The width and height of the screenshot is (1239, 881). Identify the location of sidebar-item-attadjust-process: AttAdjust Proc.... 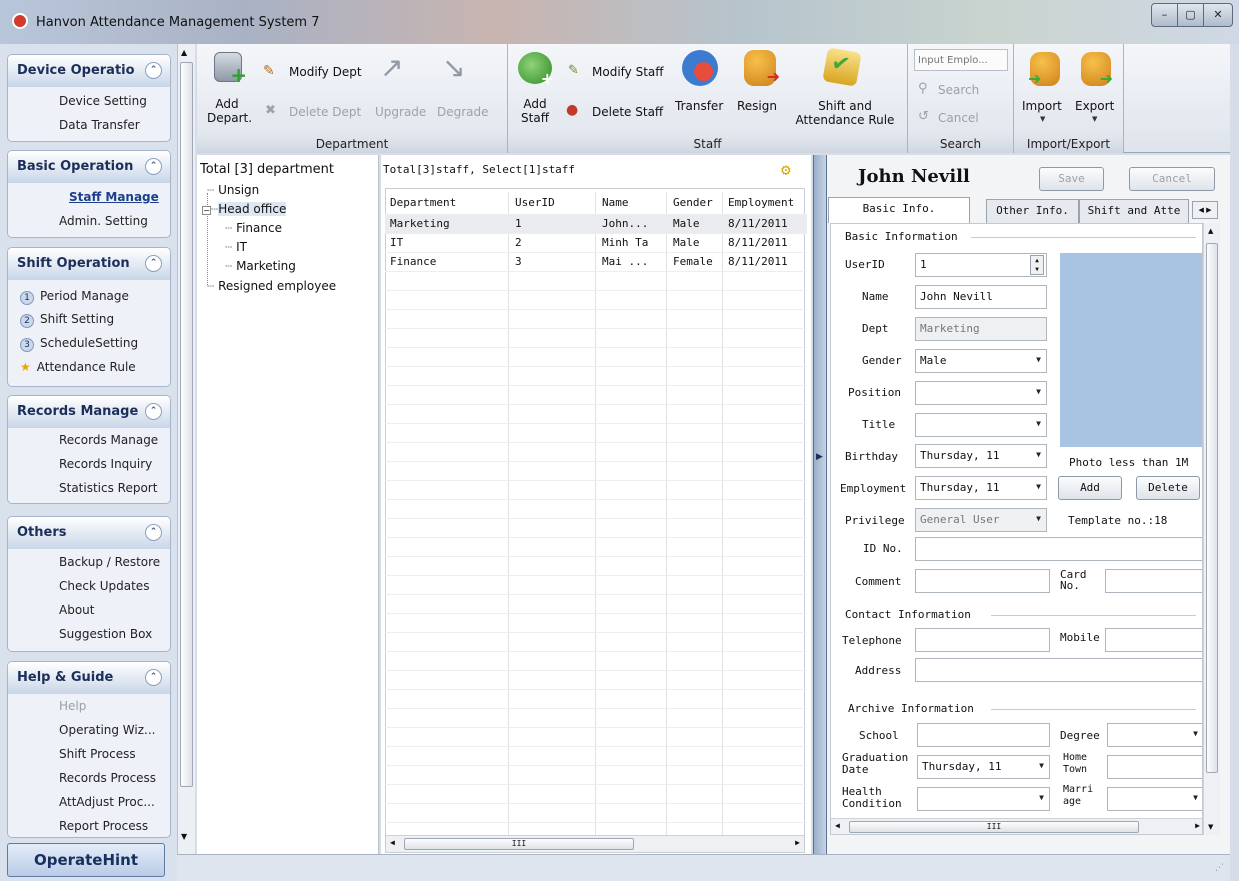
(107, 802).